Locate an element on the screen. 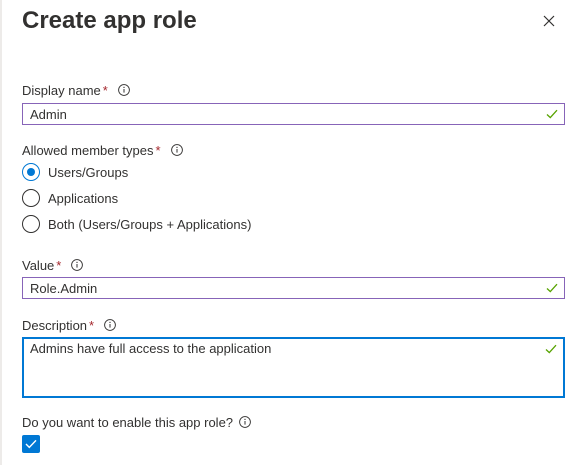 This screenshot has width=576, height=465. display-name-label-row: Display name * is located at coordinates (76, 91).